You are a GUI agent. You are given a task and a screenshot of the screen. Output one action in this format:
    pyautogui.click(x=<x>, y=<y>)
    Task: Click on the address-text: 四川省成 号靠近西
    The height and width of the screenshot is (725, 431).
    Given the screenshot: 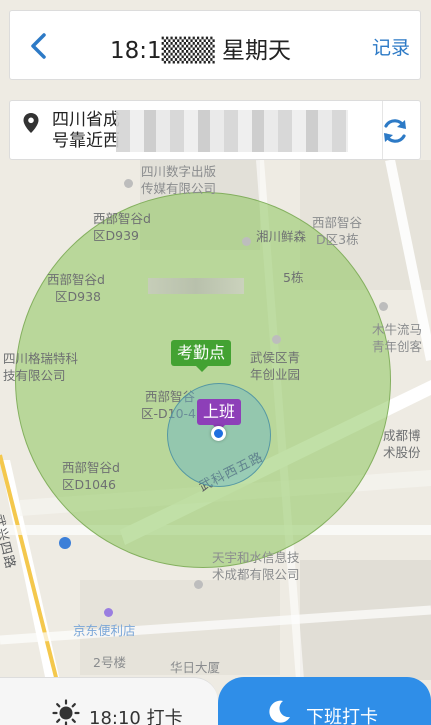 What is the action you would take?
    pyautogui.click(x=86, y=131)
    